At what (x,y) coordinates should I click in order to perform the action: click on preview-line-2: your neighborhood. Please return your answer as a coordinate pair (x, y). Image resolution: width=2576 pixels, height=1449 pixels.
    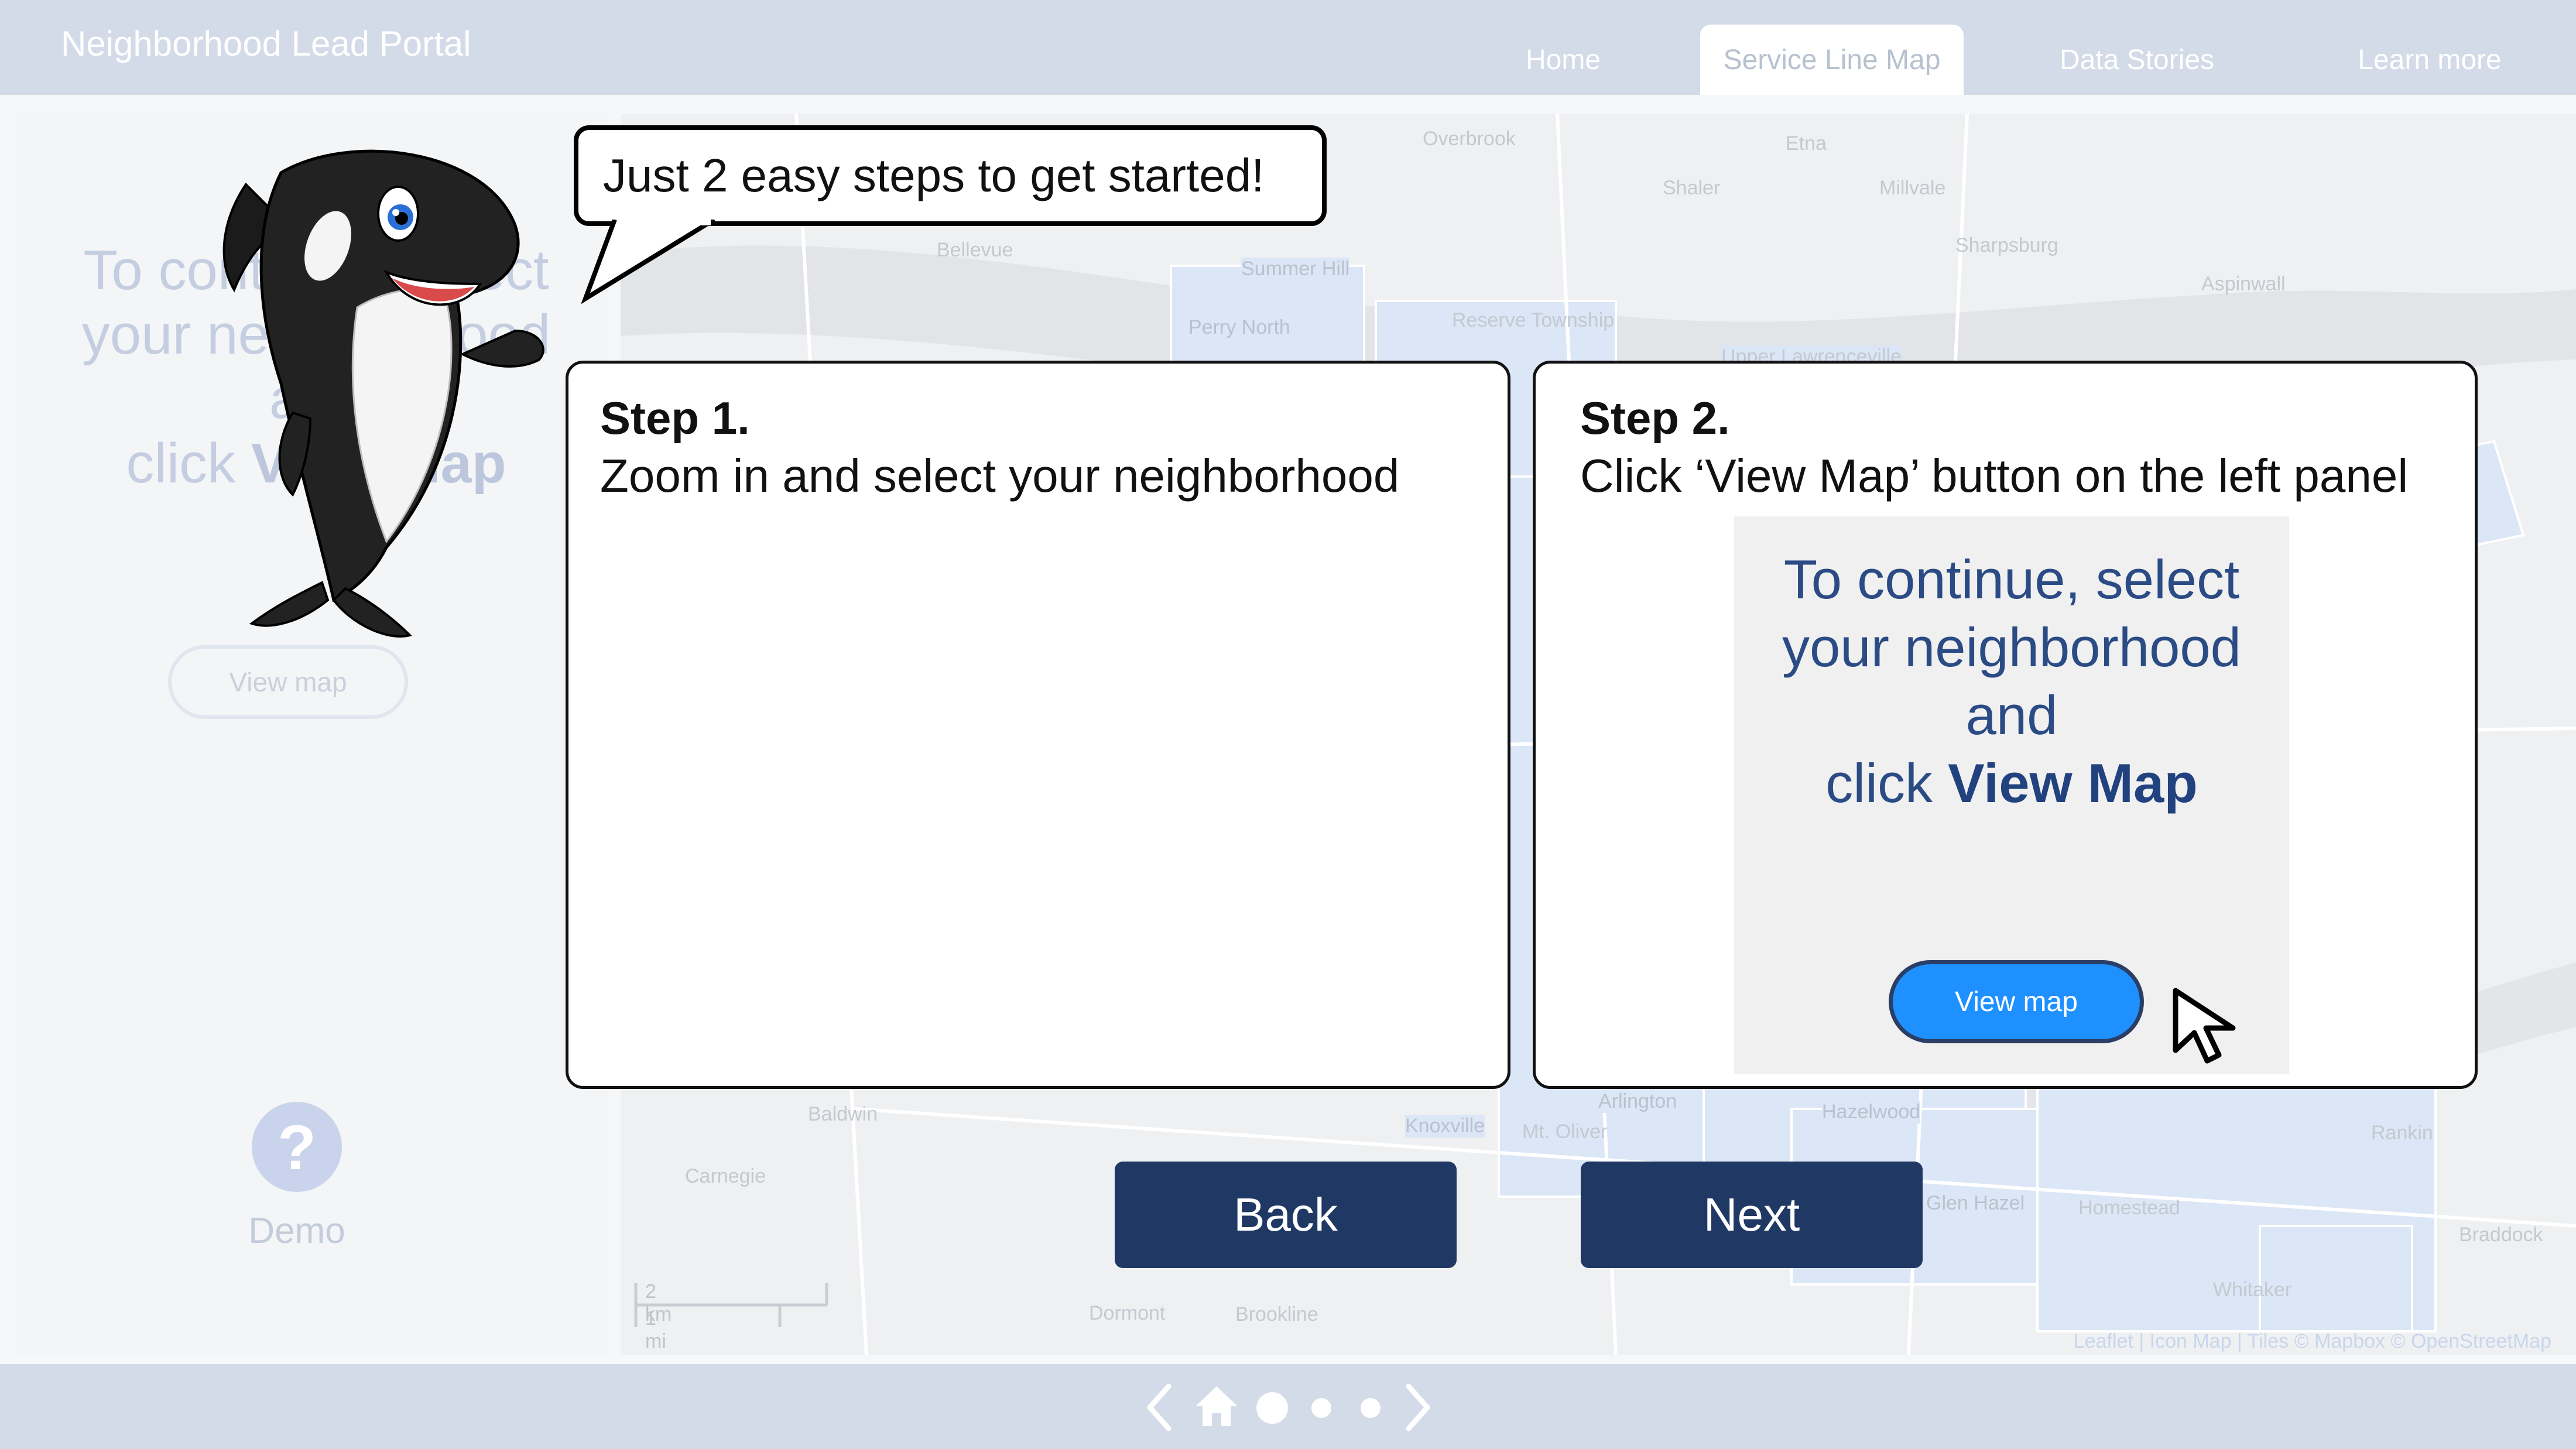
    Looking at the image, I should click on (2011, 647).